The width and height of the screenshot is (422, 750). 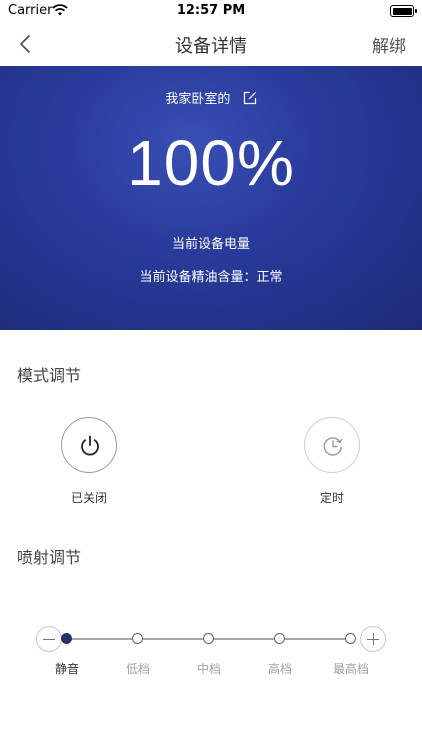 What do you see at coordinates (279, 638) in the screenshot?
I see `level-dot-high` at bounding box center [279, 638].